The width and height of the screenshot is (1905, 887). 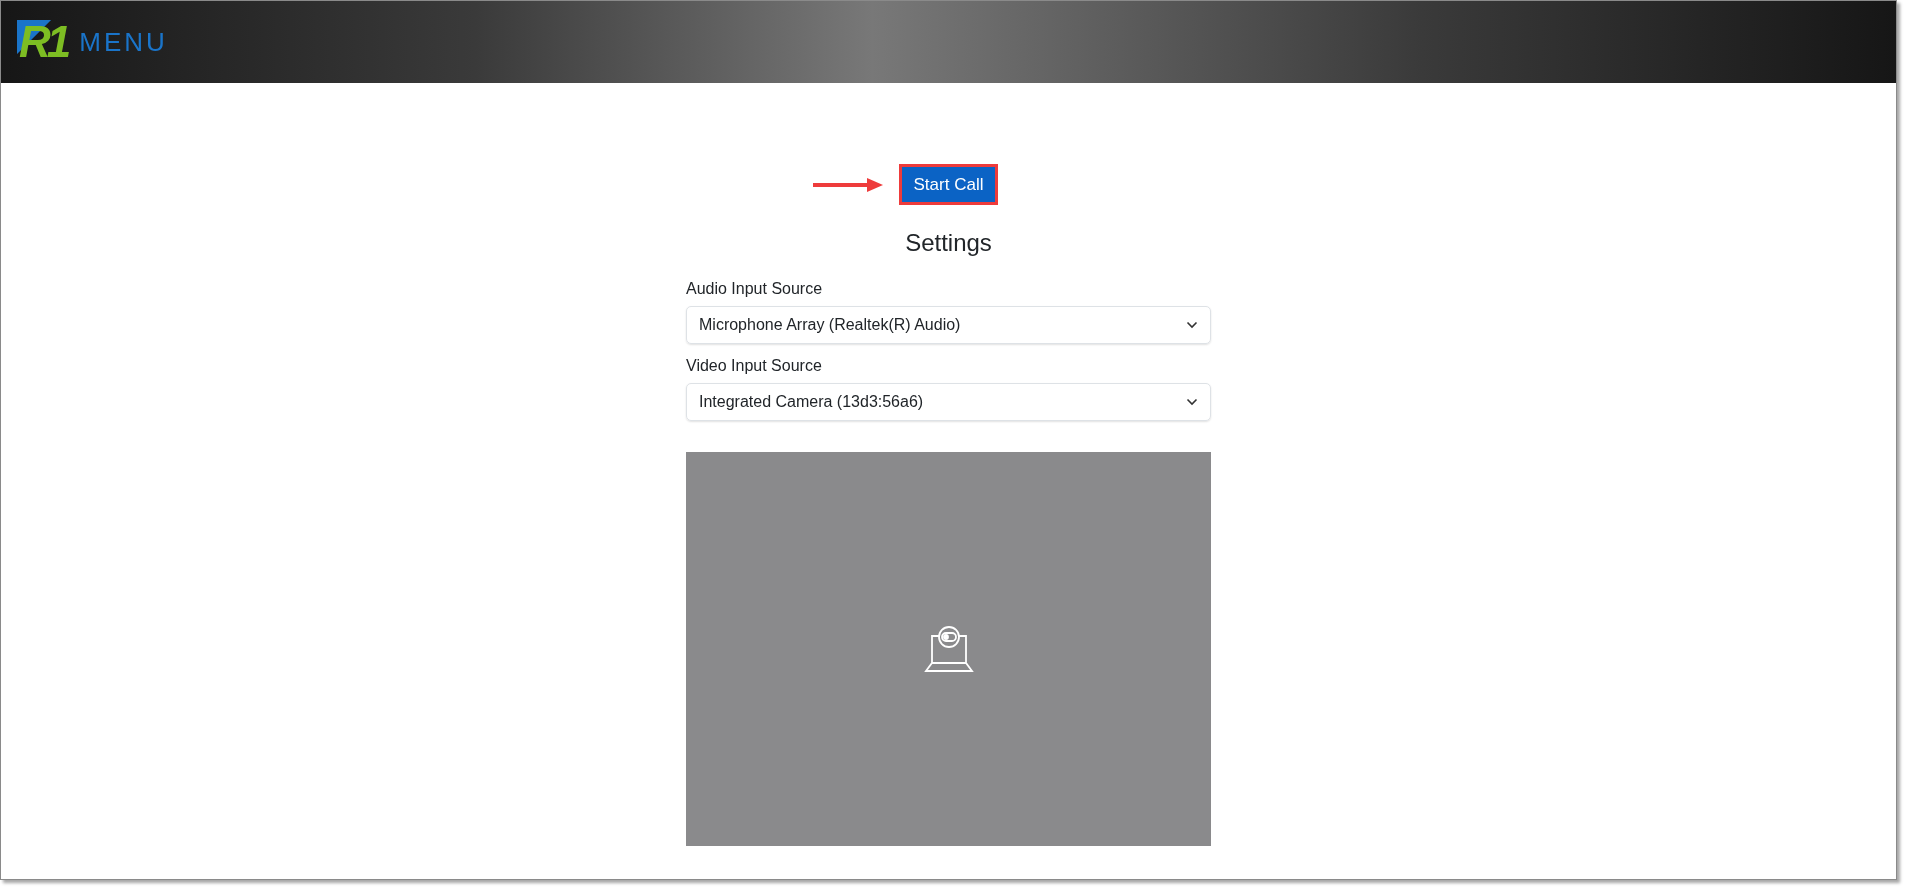 I want to click on field-label: Audio Input Source, so click(x=755, y=289).